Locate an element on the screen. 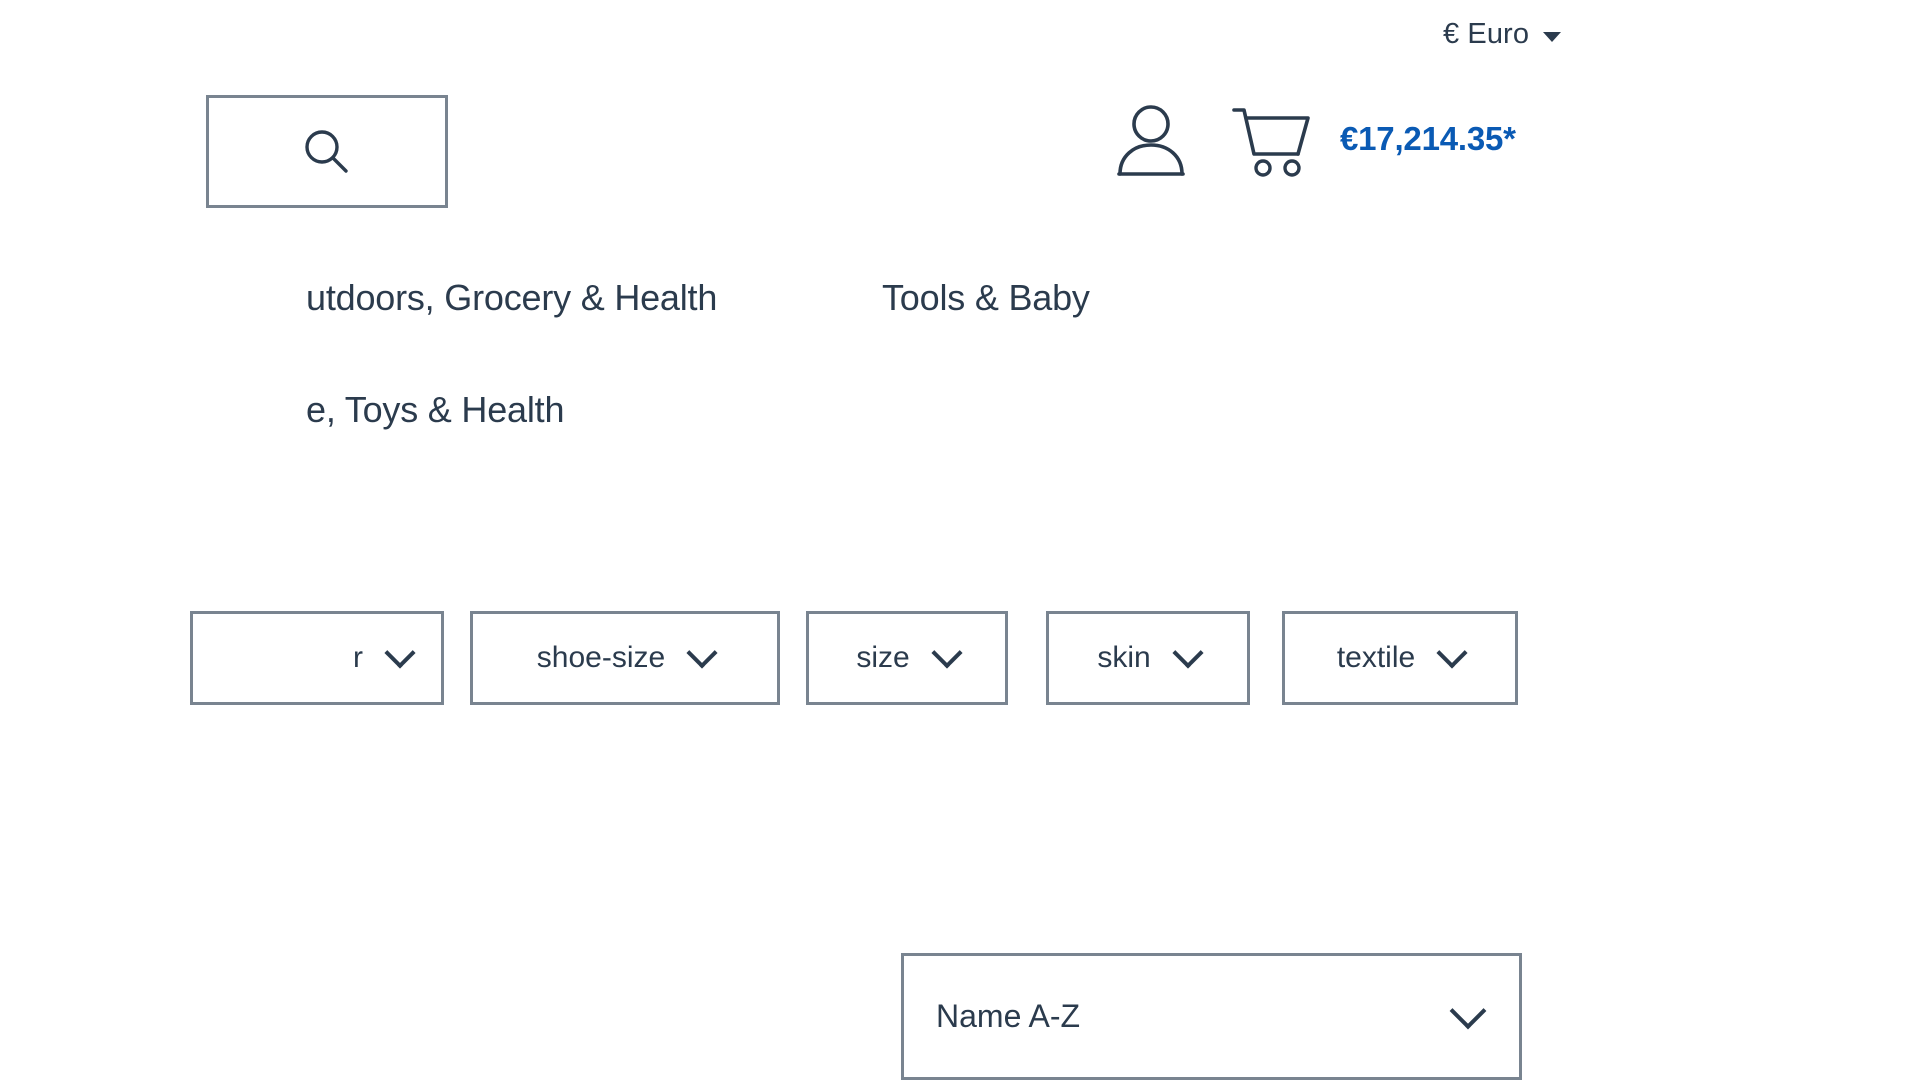 This screenshot has height=1080, width=1920. main-navigation-row-2: e, Toys & Health is located at coordinates (960, 410).